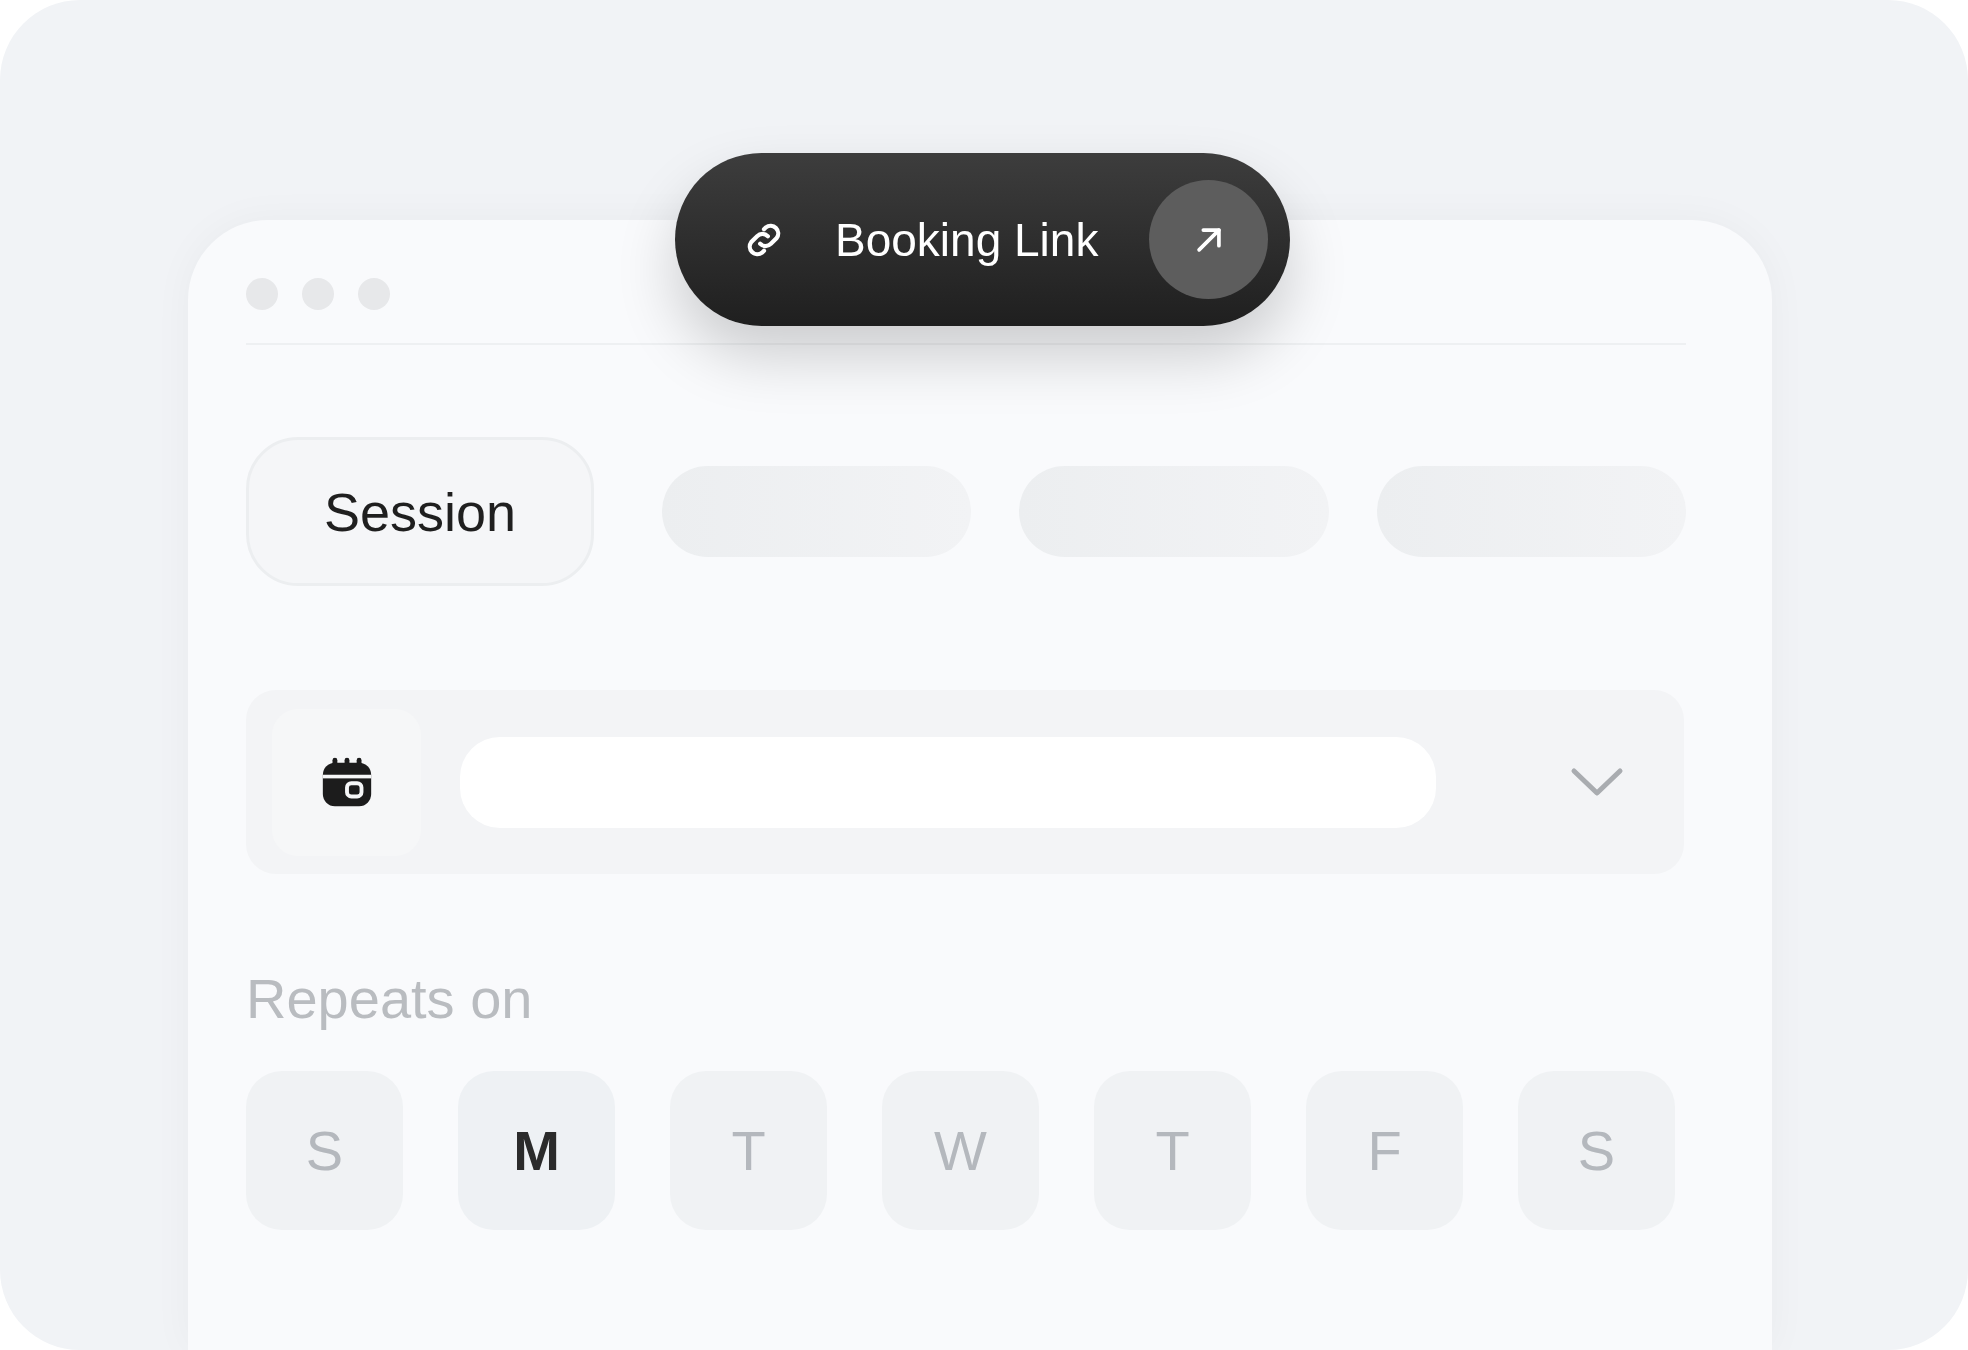 The image size is (1968, 1350). I want to click on booking-link-label: Booking Link, so click(967, 239).